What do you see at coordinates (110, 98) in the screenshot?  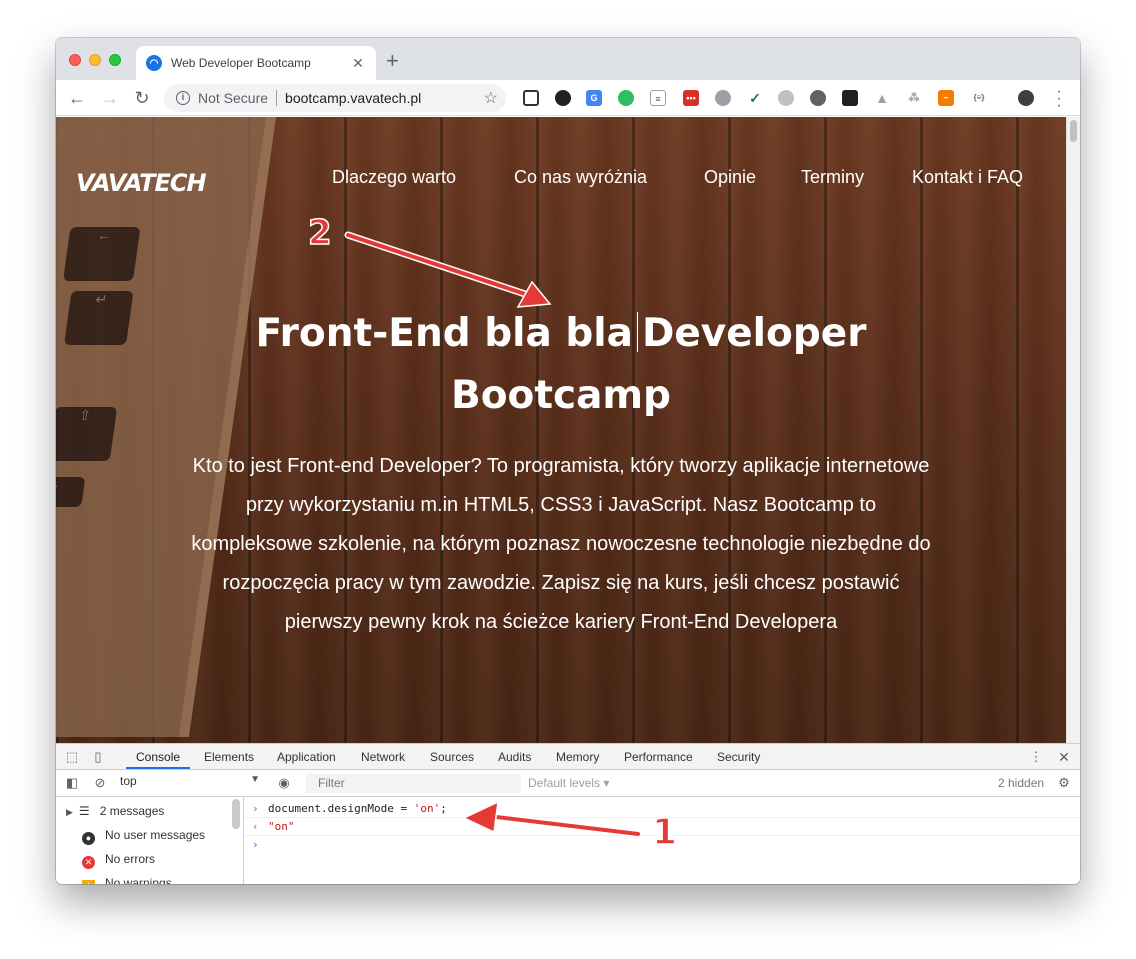 I see `forward-arrow-icon: →` at bounding box center [110, 98].